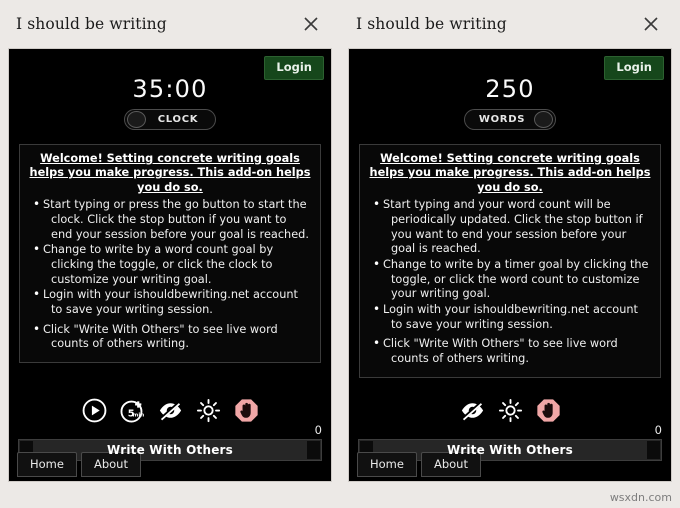  Describe the element at coordinates (170, 24) in the screenshot. I see `titlebar-clock: I should be writing` at that location.